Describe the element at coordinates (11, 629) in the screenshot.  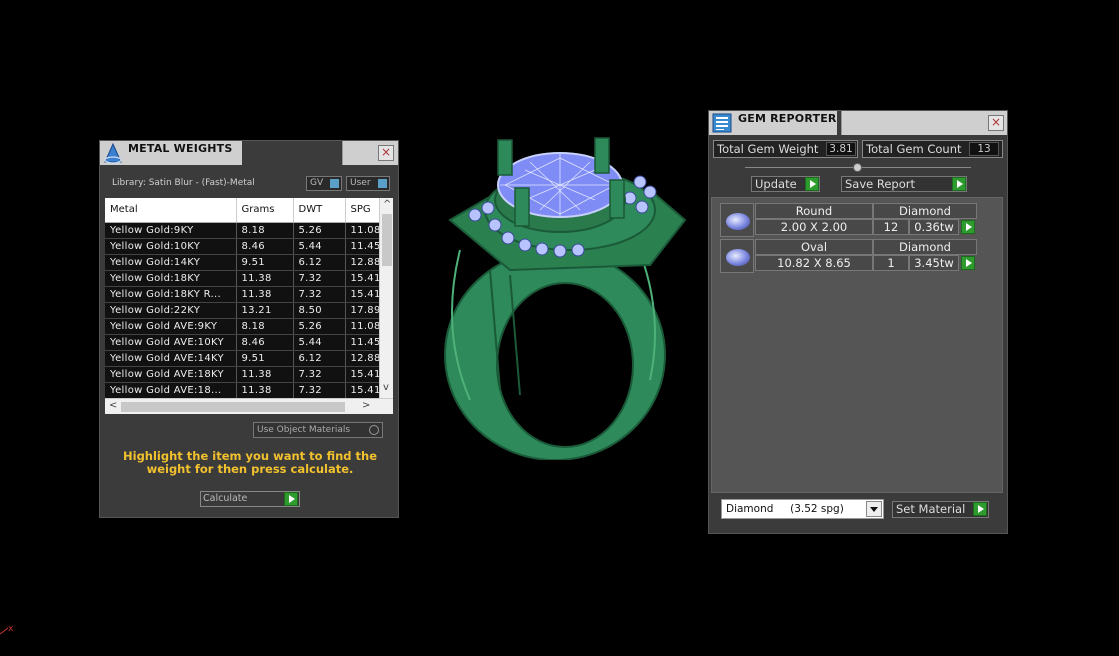
I see `svg-text: x` at that location.